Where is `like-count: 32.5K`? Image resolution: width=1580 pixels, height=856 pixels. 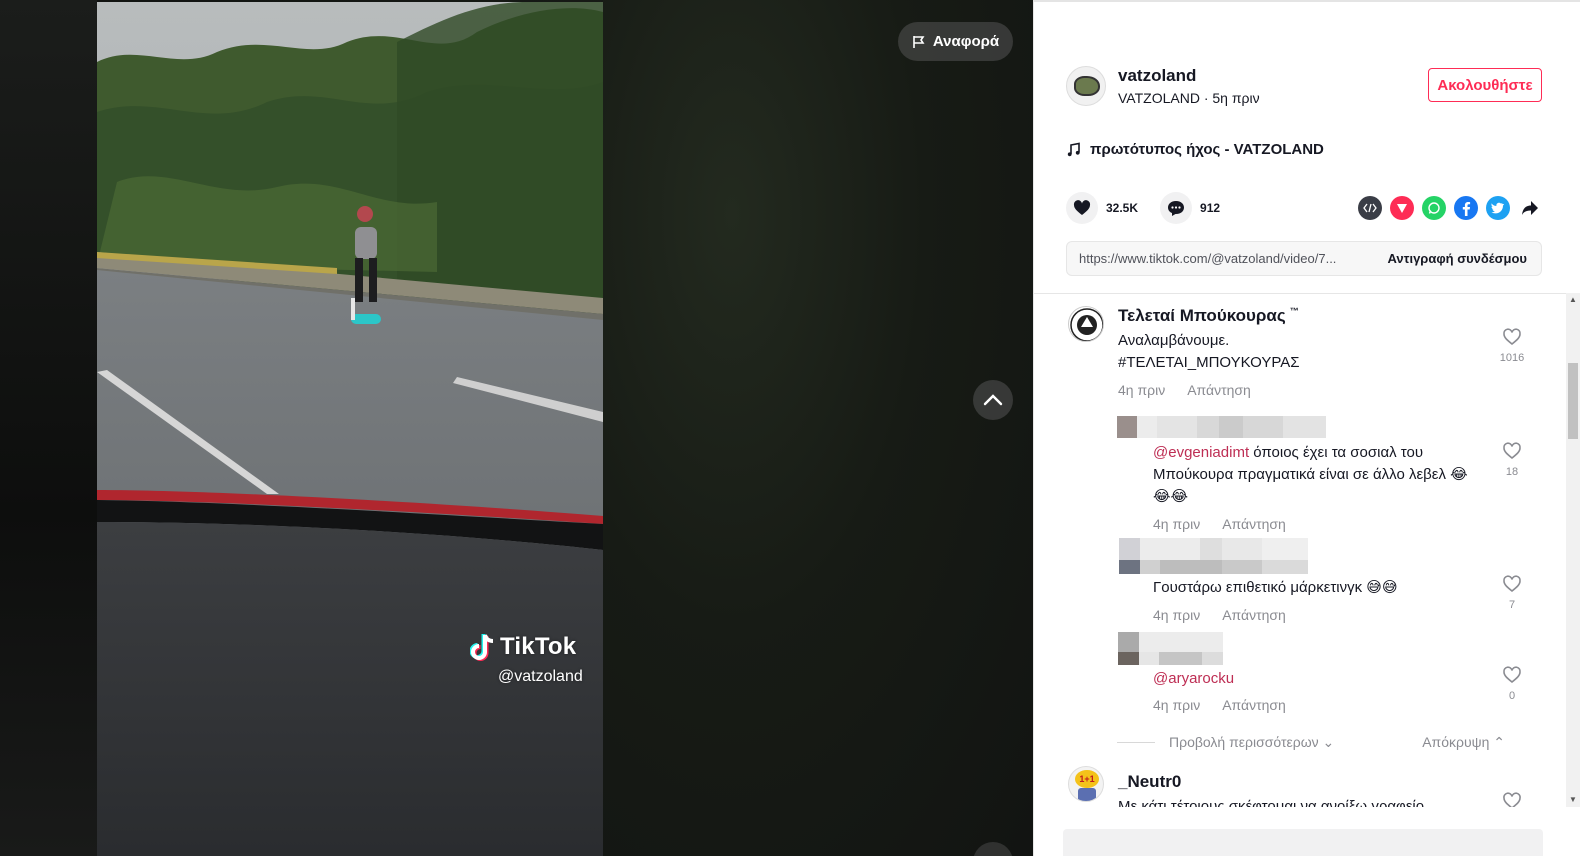 like-count: 32.5K is located at coordinates (1122, 208).